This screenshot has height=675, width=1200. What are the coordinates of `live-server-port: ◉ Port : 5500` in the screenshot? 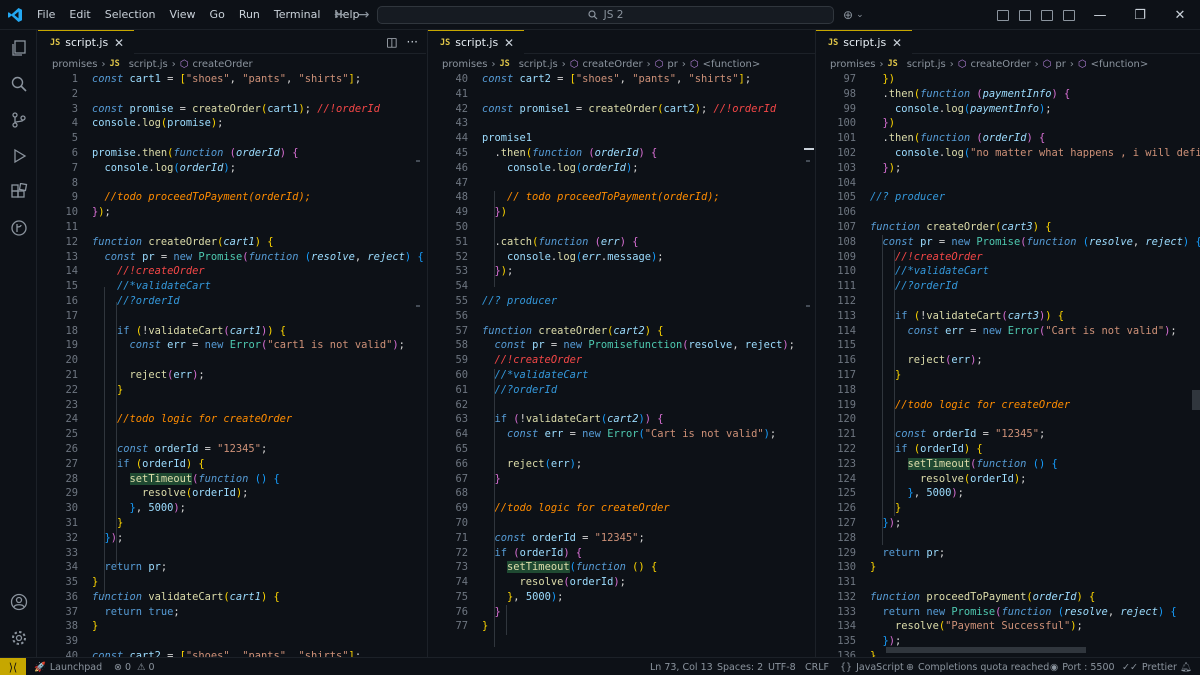 It's located at (1082, 666).